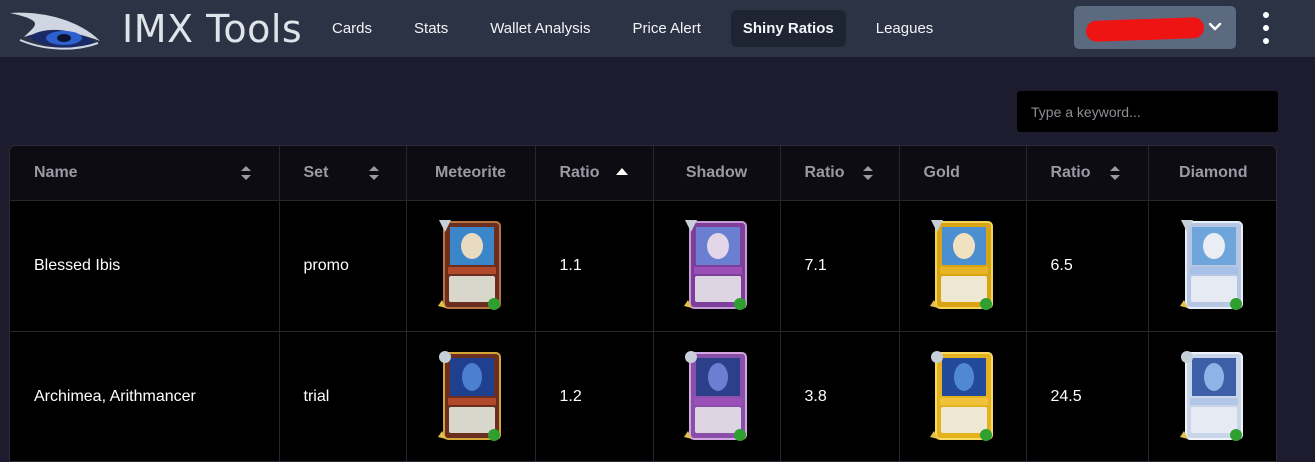 The height and width of the screenshot is (462, 1315). What do you see at coordinates (840, 173) in the screenshot?
I see `column-header-shadow-ratio: Ratio` at bounding box center [840, 173].